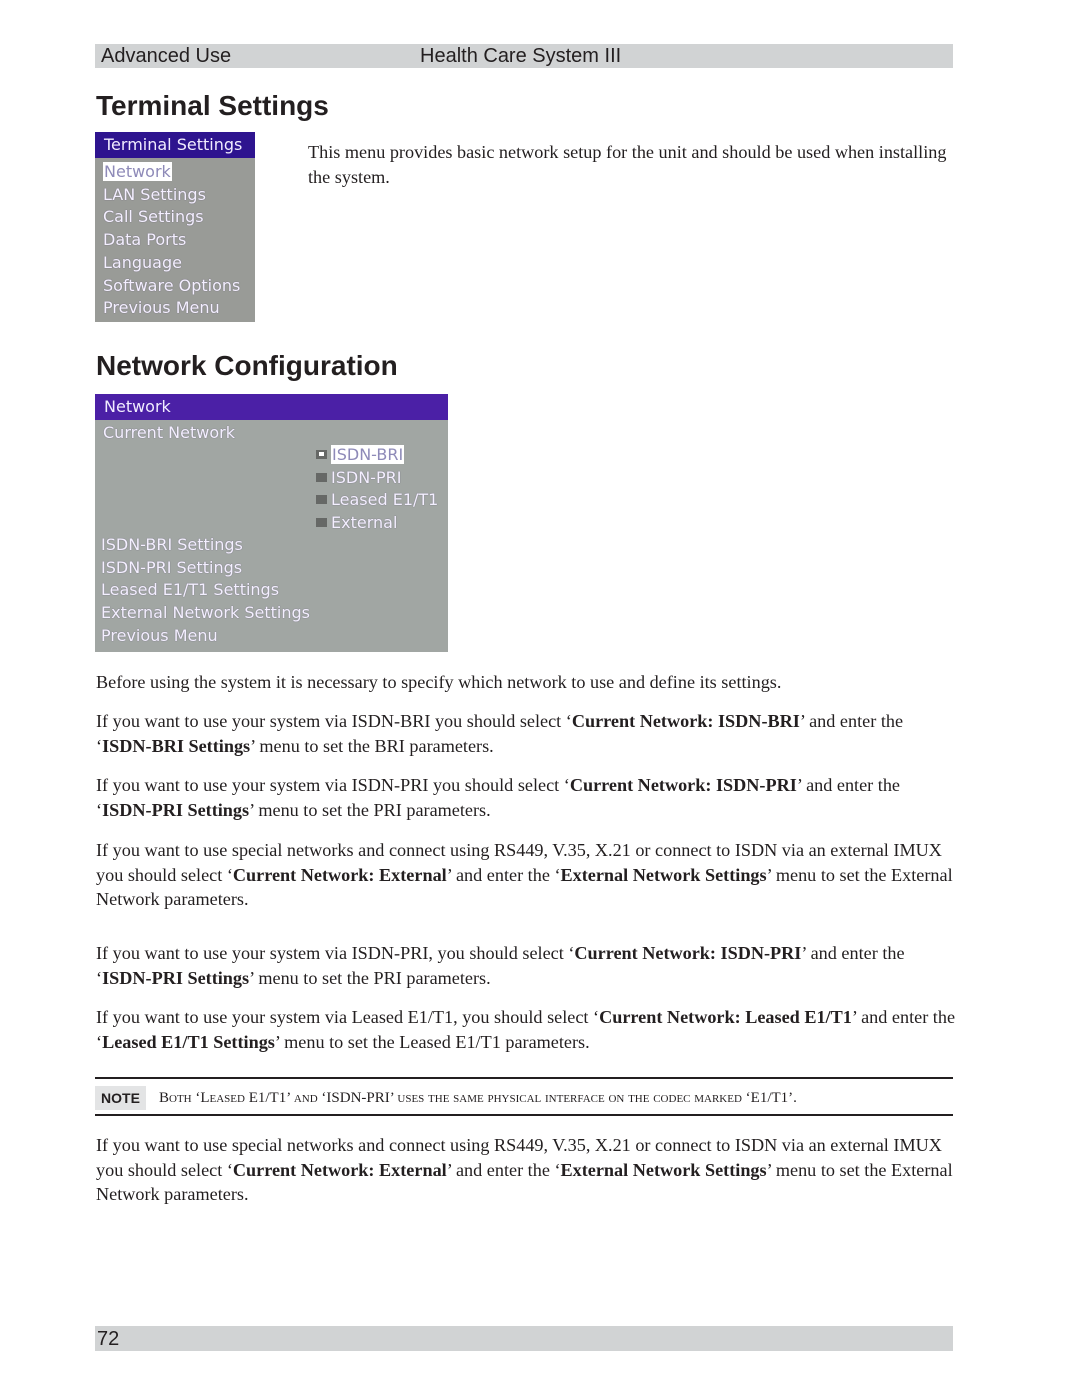  I want to click on network-option-leased-e1-t1: Leased E1/T1, so click(377, 500).